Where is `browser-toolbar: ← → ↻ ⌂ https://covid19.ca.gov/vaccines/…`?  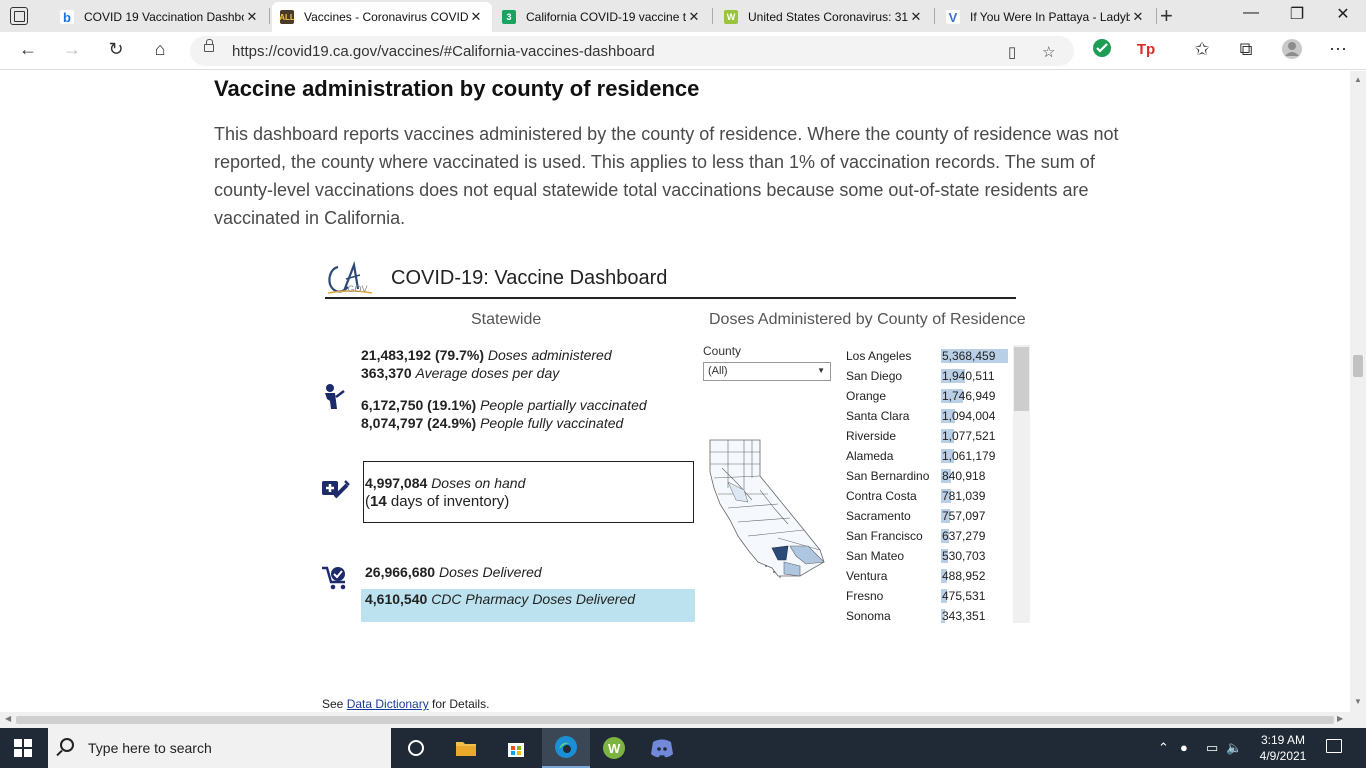 browser-toolbar: ← → ↻ ⌂ https://covid19.ca.gov/vaccines/… is located at coordinates (683, 51).